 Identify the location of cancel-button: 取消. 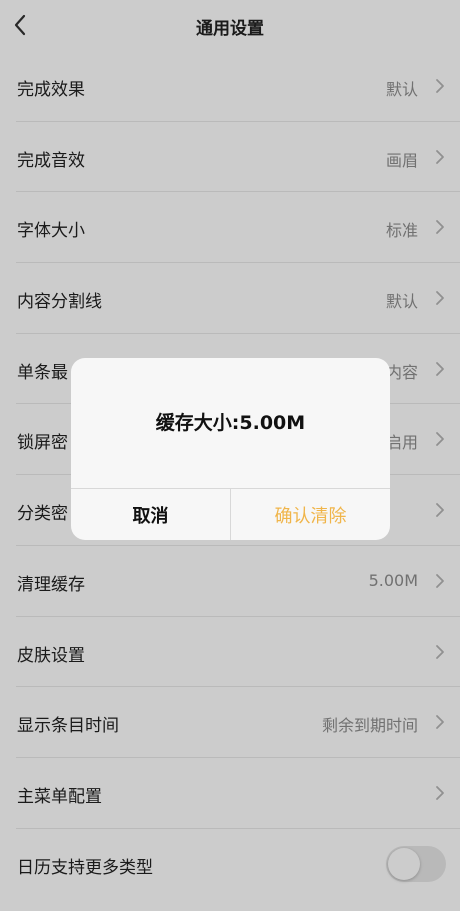
(151, 514).